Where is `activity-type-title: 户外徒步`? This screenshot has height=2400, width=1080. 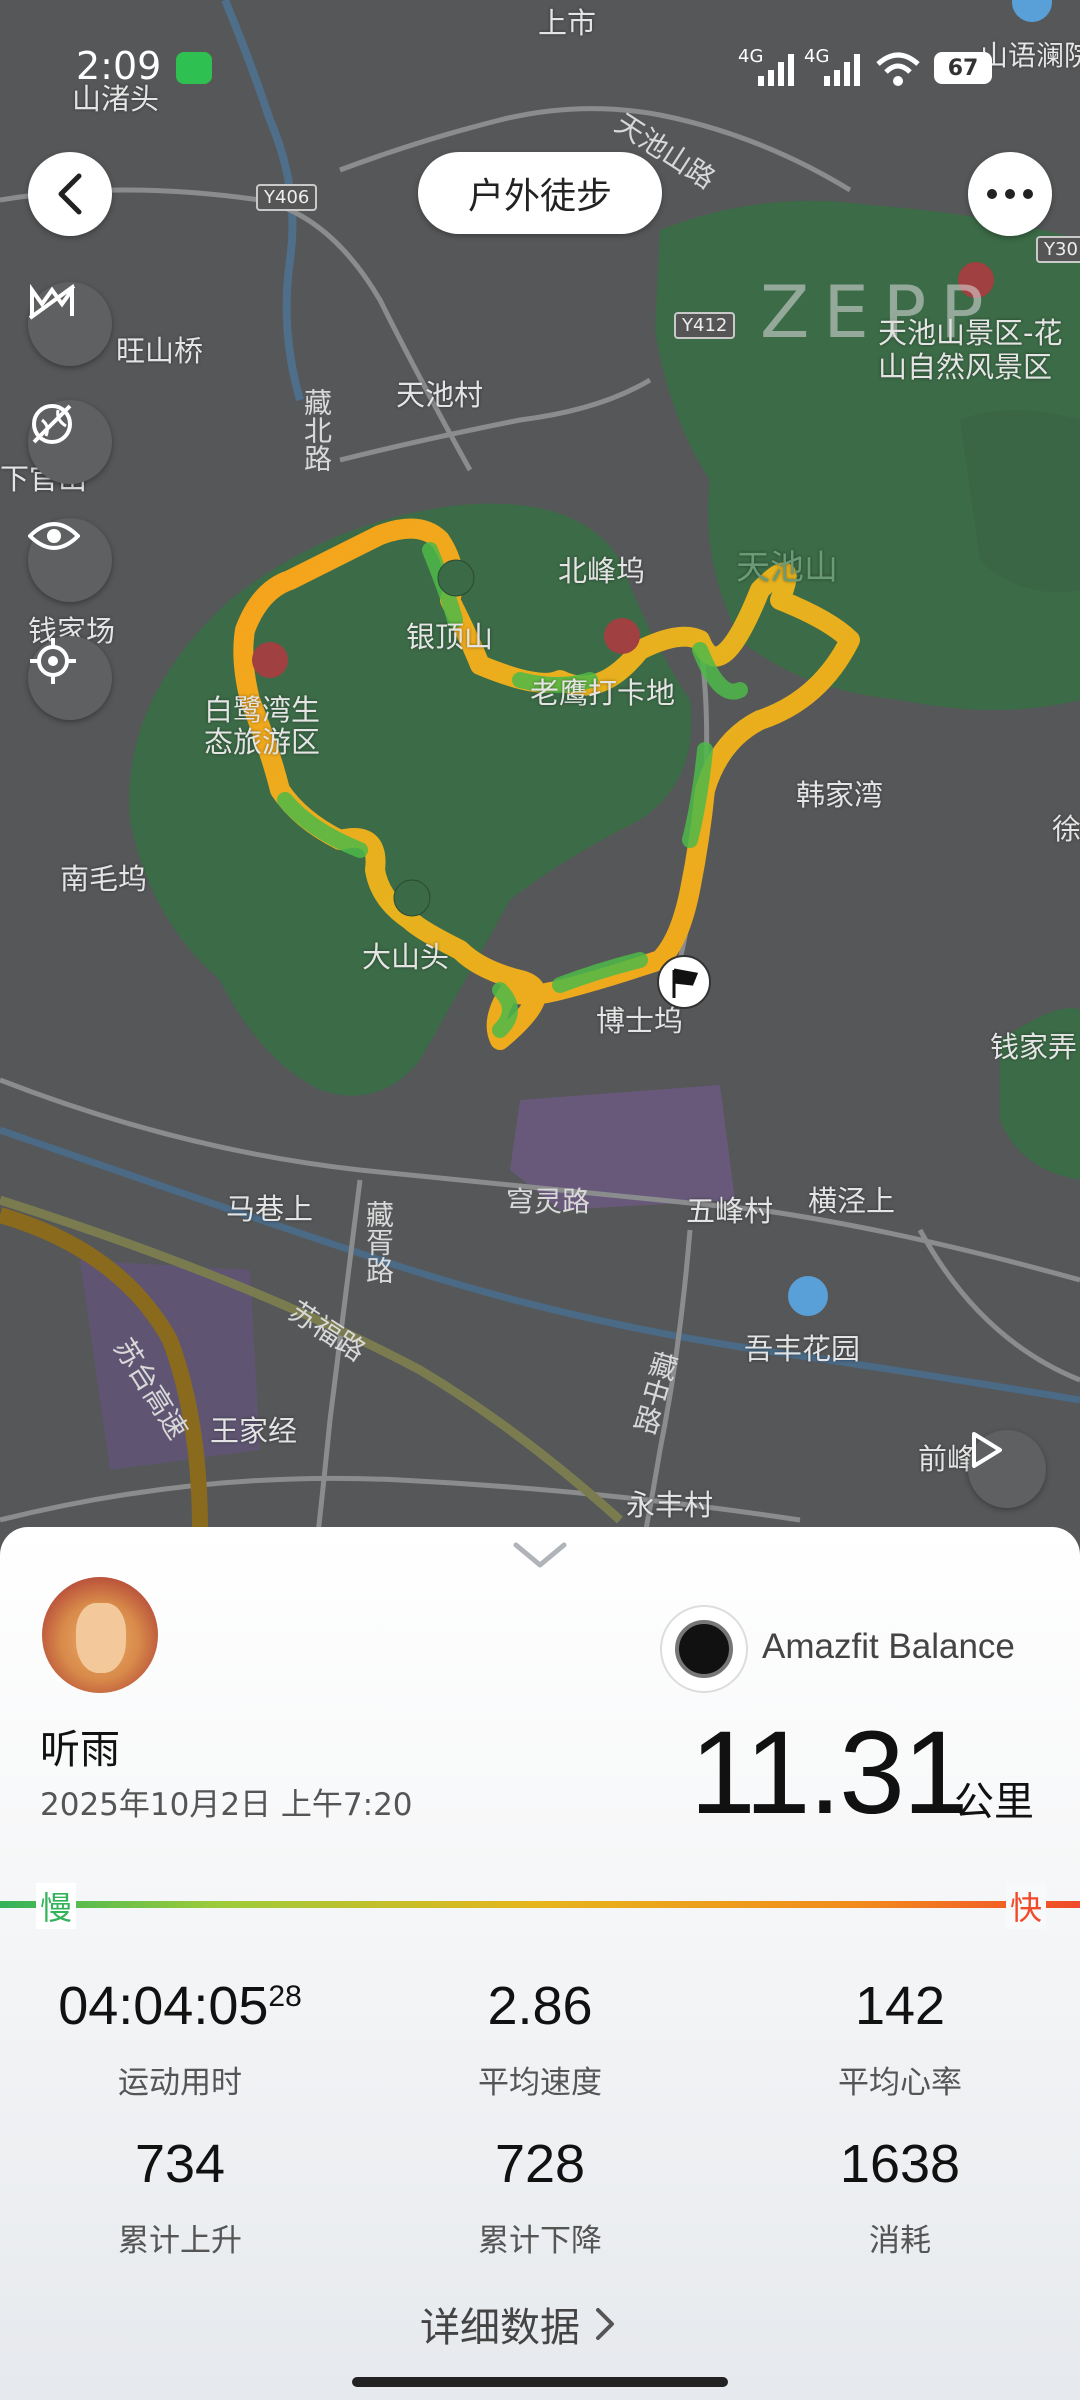
activity-type-title: 户外徒步 is located at coordinates (540, 193).